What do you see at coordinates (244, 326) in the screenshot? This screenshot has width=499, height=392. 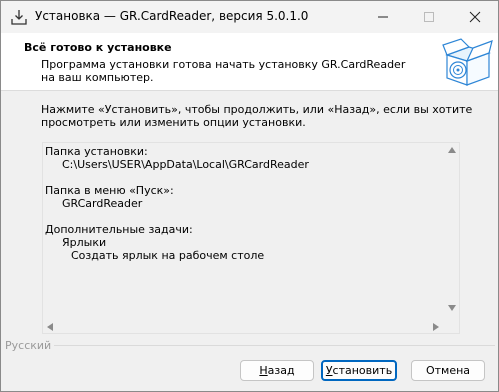 I see `horizontal-scrollbar` at bounding box center [244, 326].